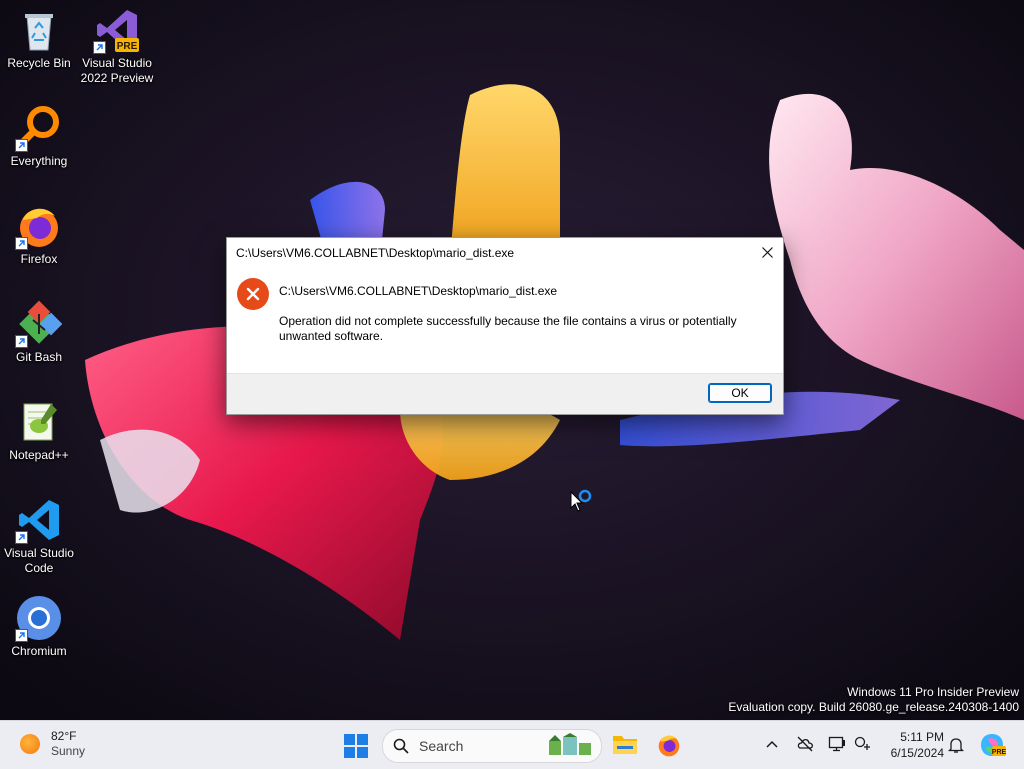 This screenshot has height=769, width=1024. What do you see at coordinates (933, 692) in the screenshot?
I see `watermark-edition: Windows 11 Pro Insider Preview` at bounding box center [933, 692].